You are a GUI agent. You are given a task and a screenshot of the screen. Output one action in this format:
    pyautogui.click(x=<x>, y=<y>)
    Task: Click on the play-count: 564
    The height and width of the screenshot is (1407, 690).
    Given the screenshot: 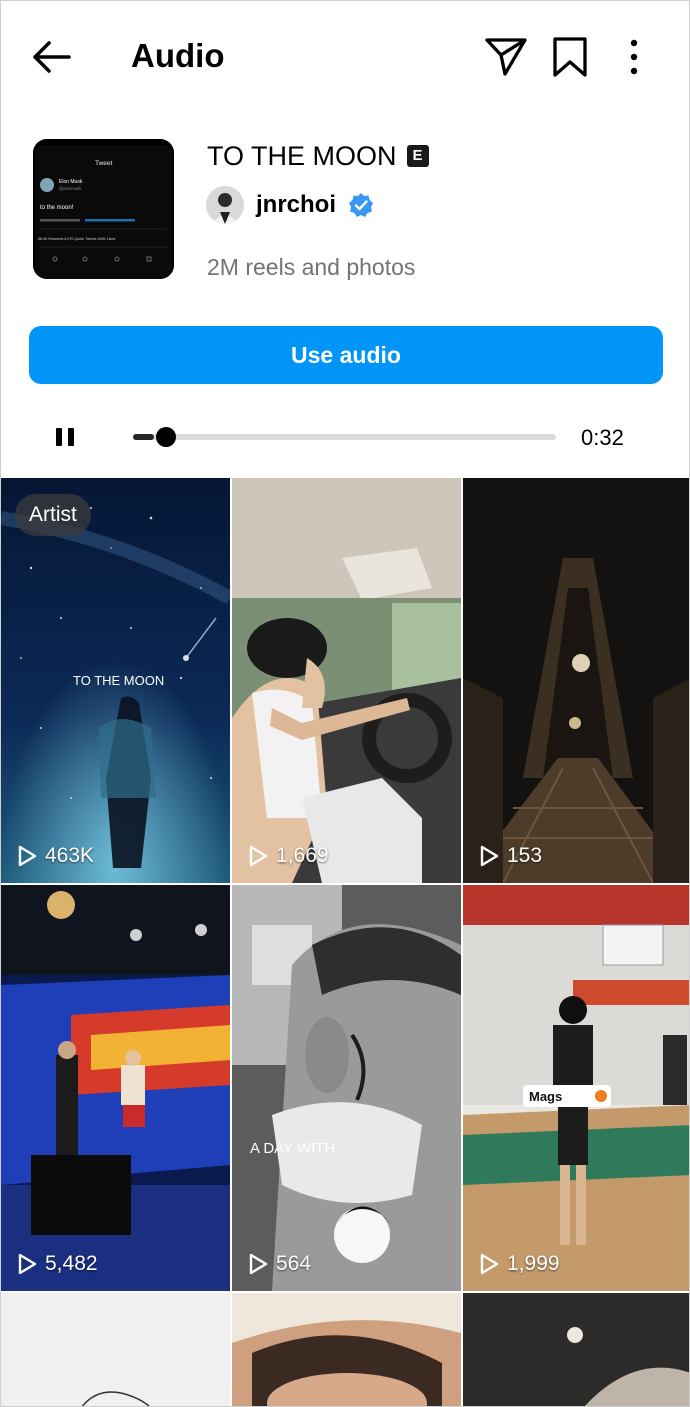 What is the action you would take?
    pyautogui.click(x=279, y=1264)
    